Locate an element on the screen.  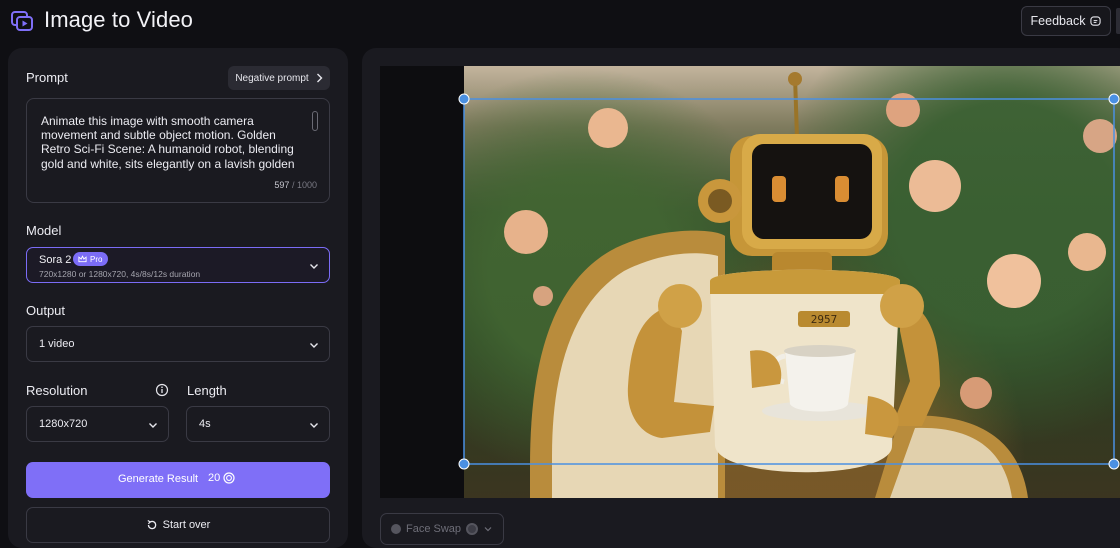
chat-icon is located at coordinates (1096, 20).